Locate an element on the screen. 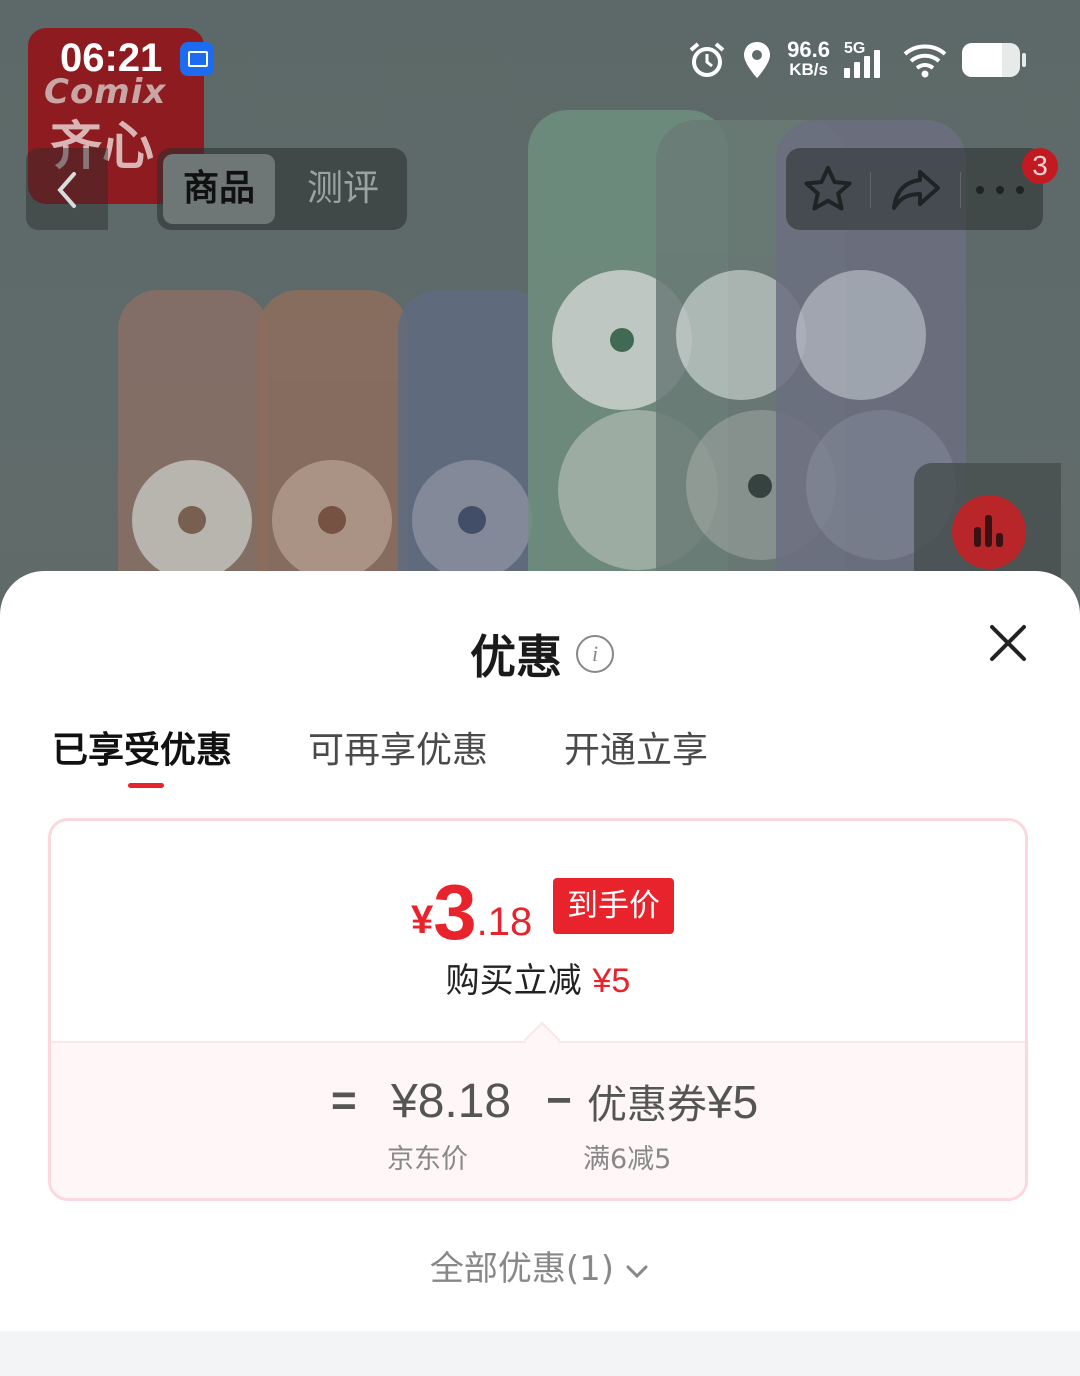 Image resolution: width=1080 pixels, height=1376 pixels. price-formula-section: = ¥8.18 − 优惠券¥5 京东价 满6减5 is located at coordinates (538, 1119).